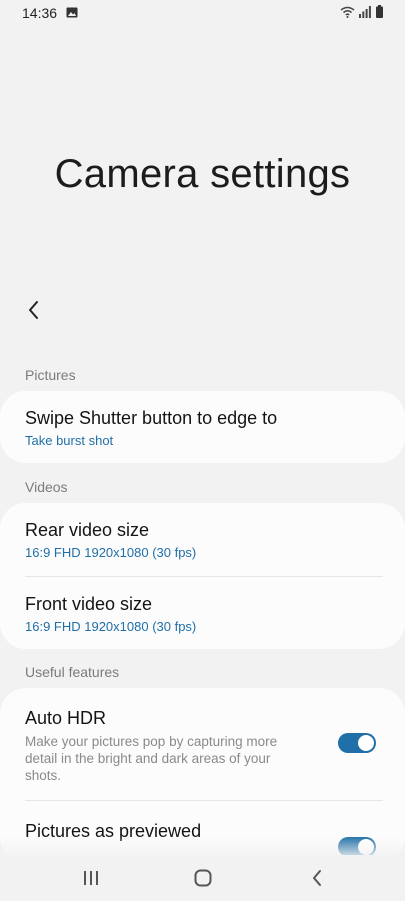 This screenshot has width=405, height=901. Describe the element at coordinates (40, 13) in the screenshot. I see `status-time: 14:36` at that location.